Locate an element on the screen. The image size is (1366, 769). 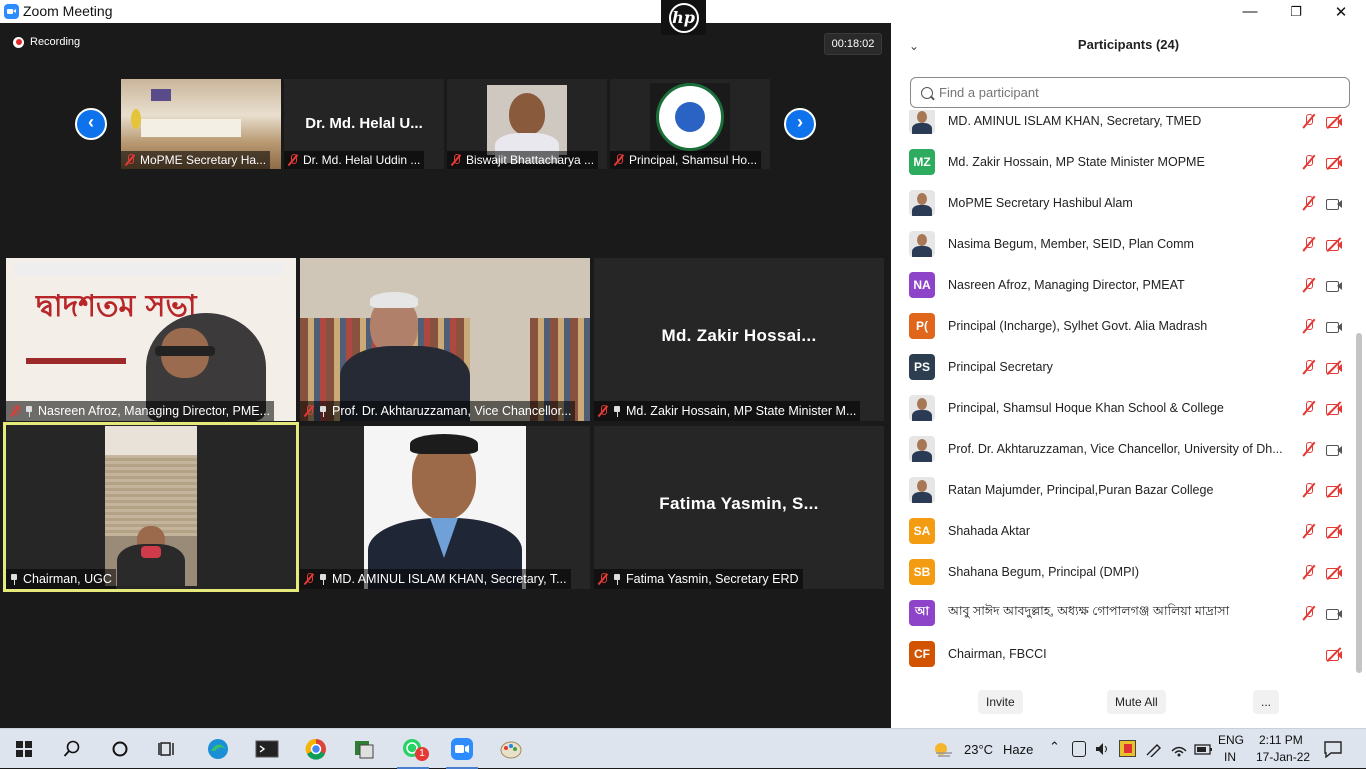
chevron-left-icon: ‹ is located at coordinates (91, 122).